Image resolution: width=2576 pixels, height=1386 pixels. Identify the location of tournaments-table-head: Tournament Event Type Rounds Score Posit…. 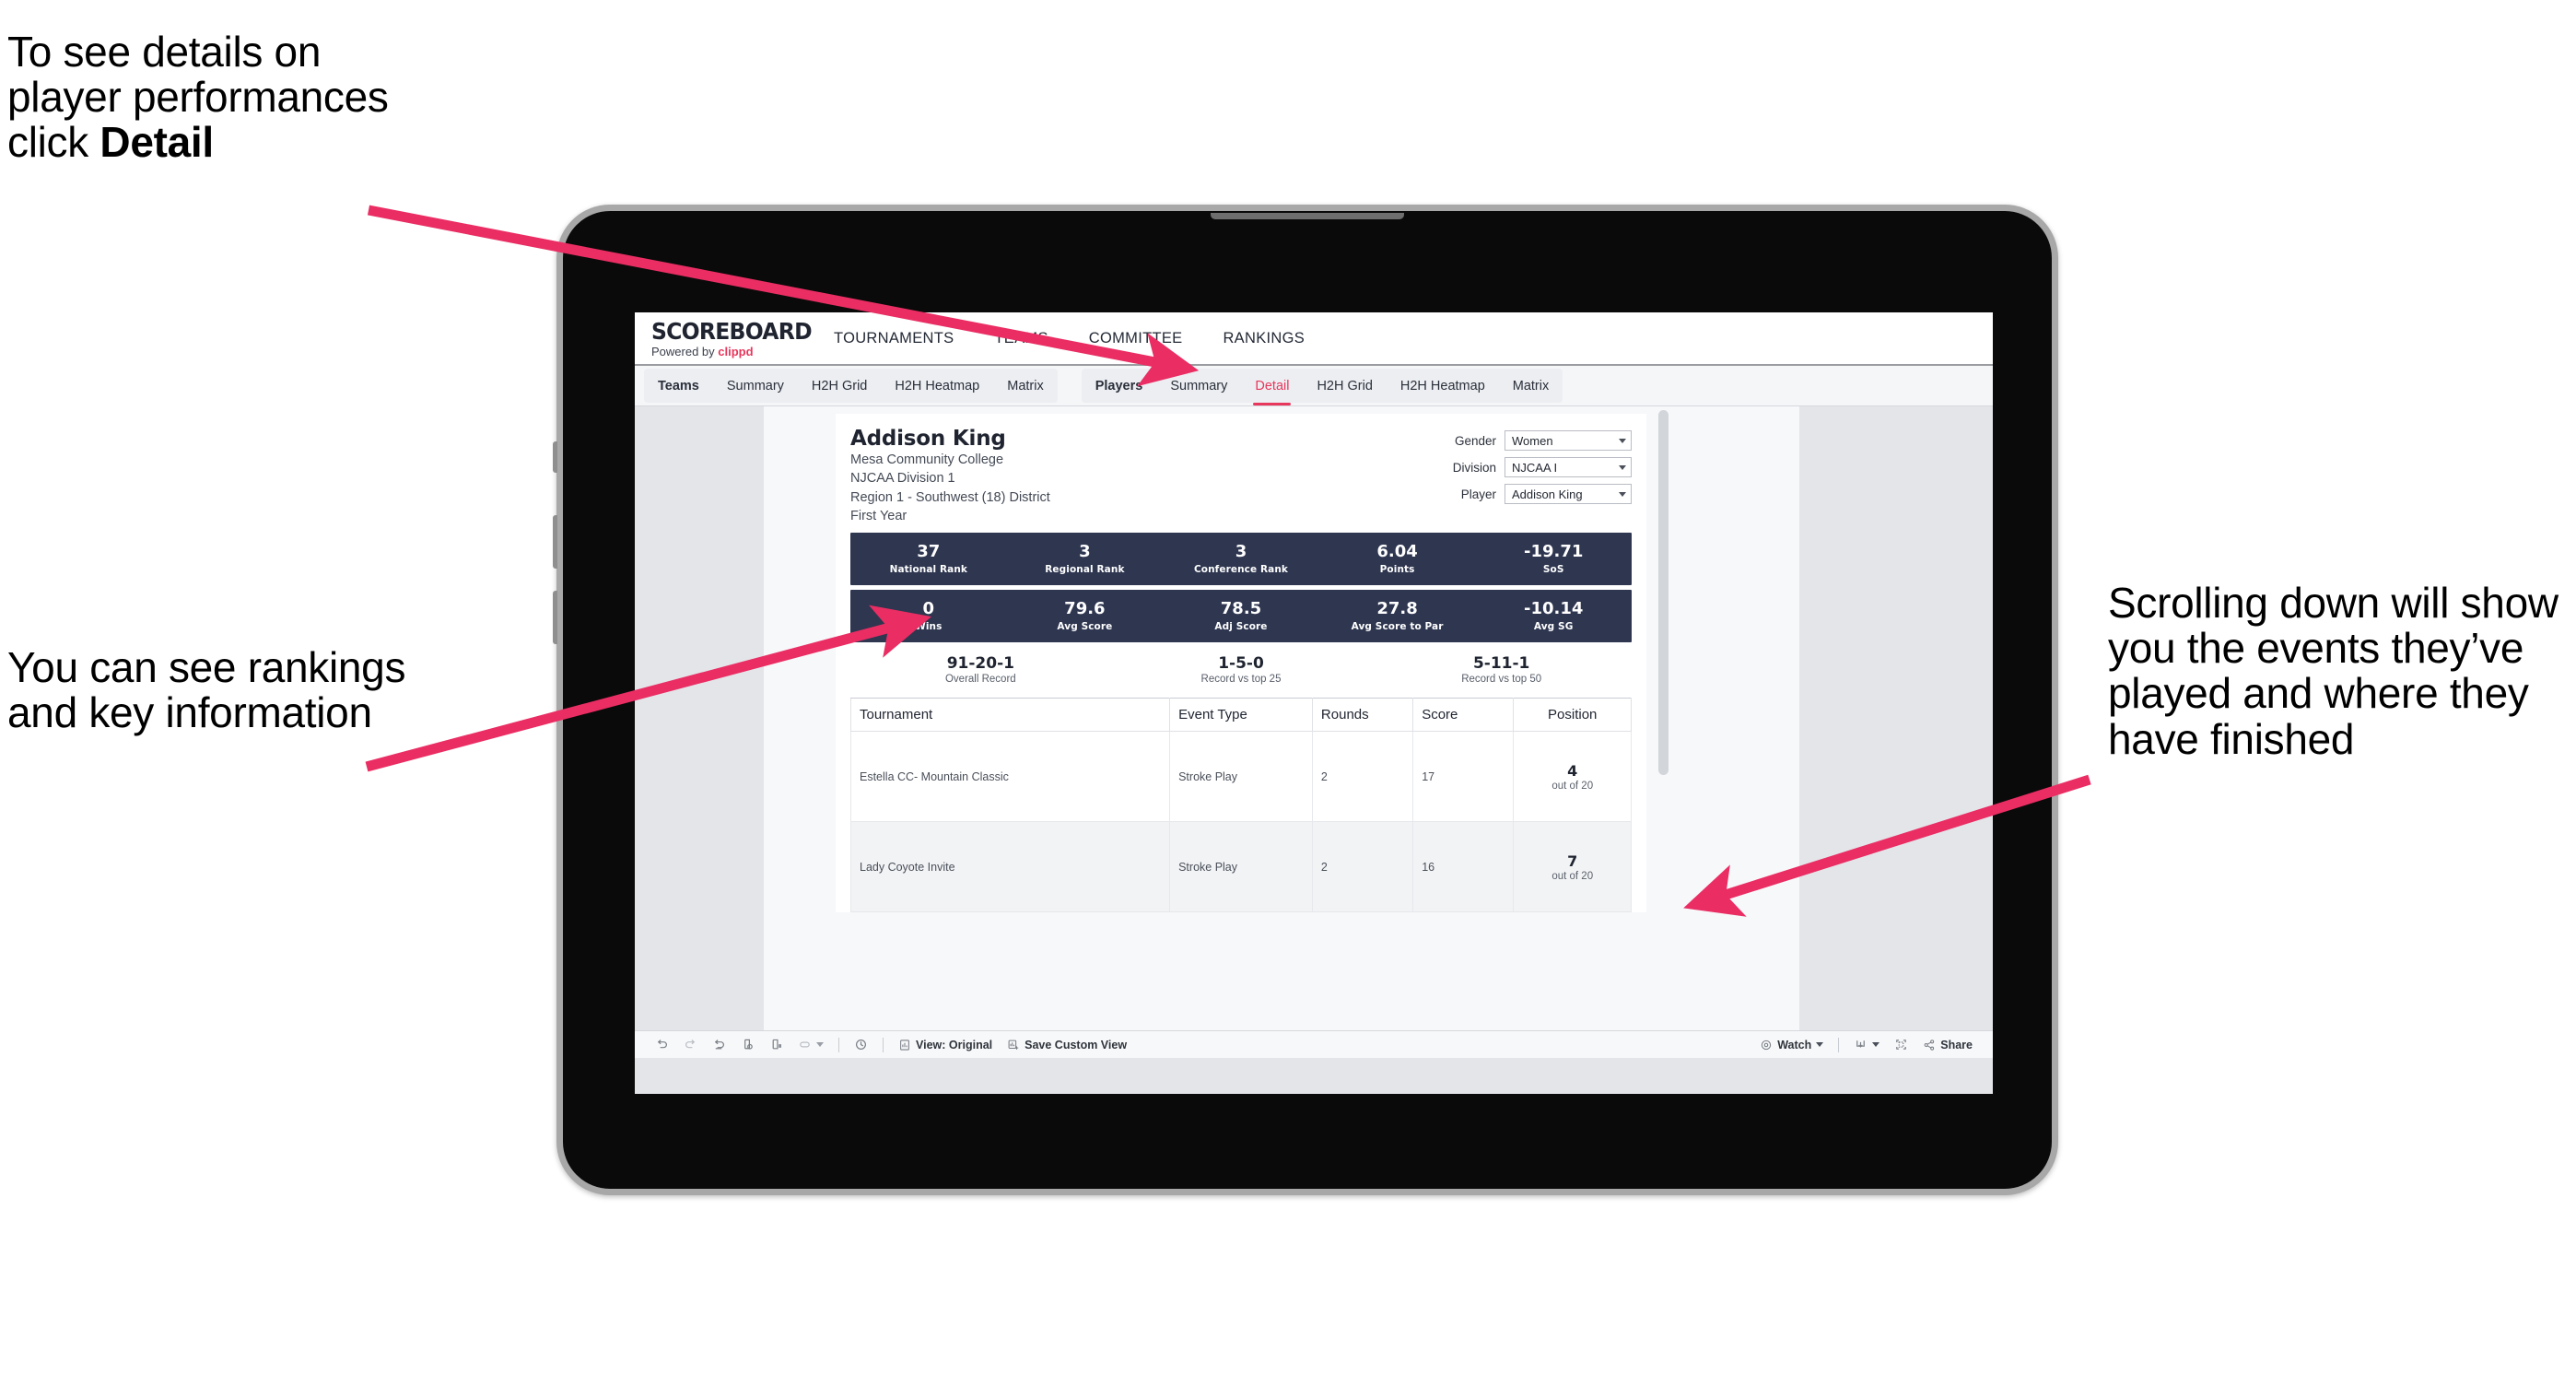
(1240, 716).